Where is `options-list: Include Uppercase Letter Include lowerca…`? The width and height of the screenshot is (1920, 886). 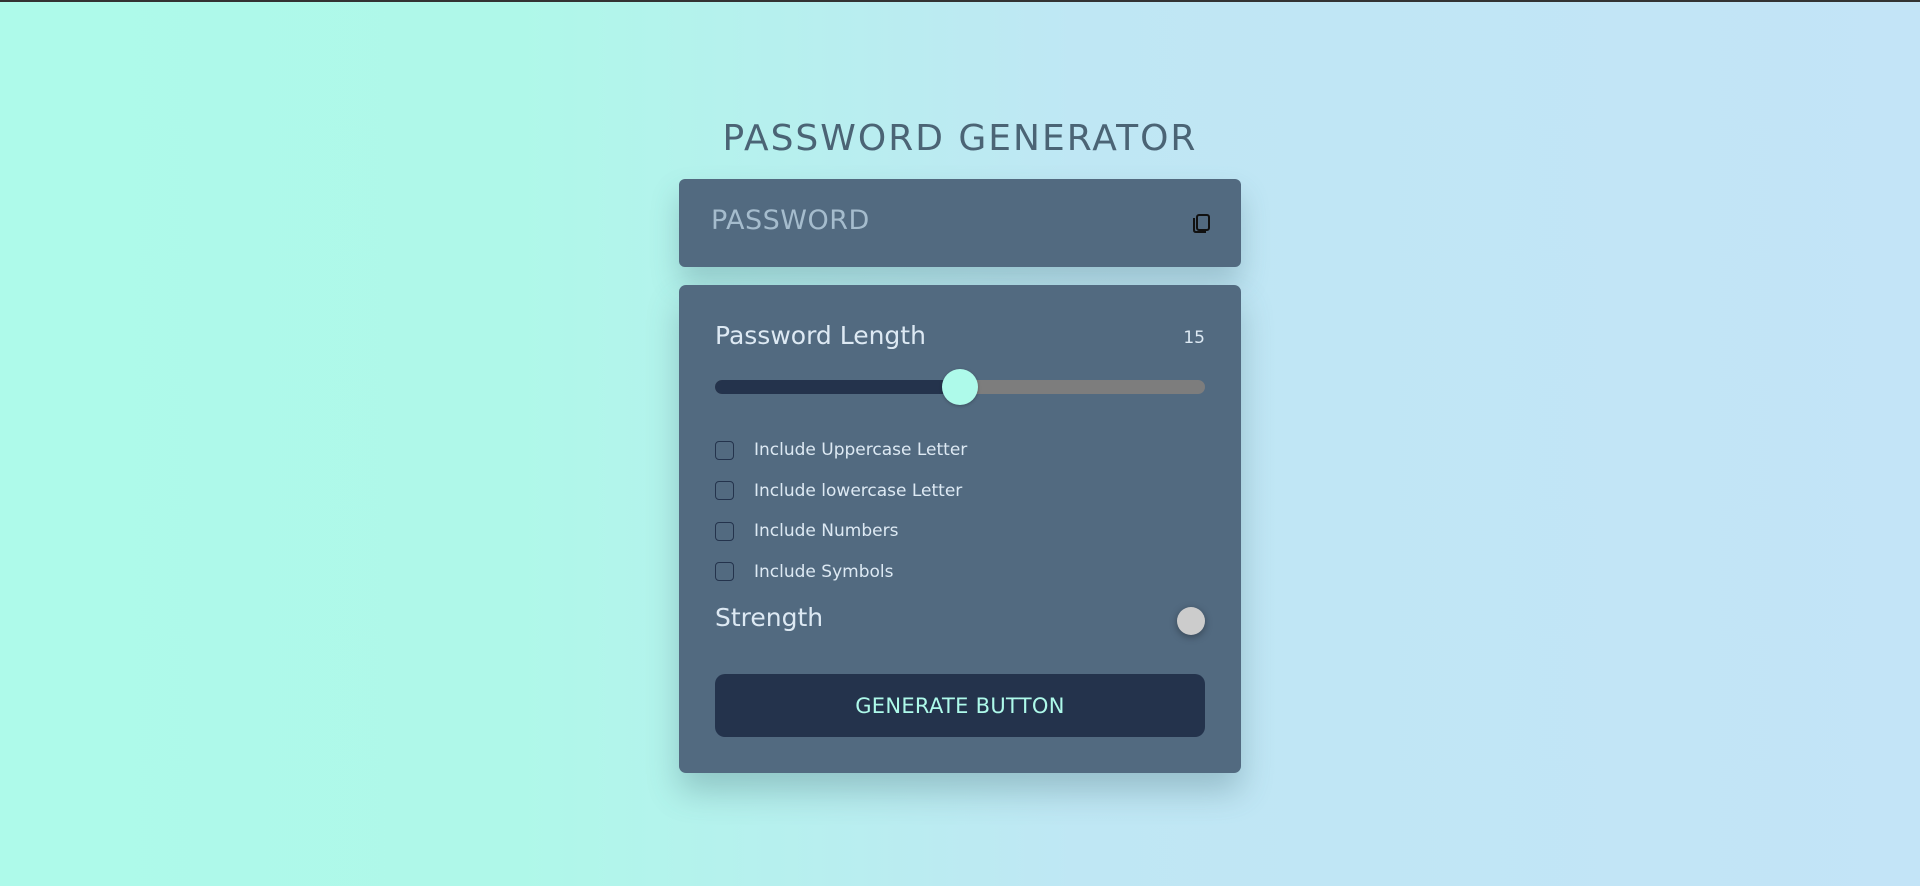 options-list: Include Uppercase Letter Include lowerca… is located at coordinates (841, 511).